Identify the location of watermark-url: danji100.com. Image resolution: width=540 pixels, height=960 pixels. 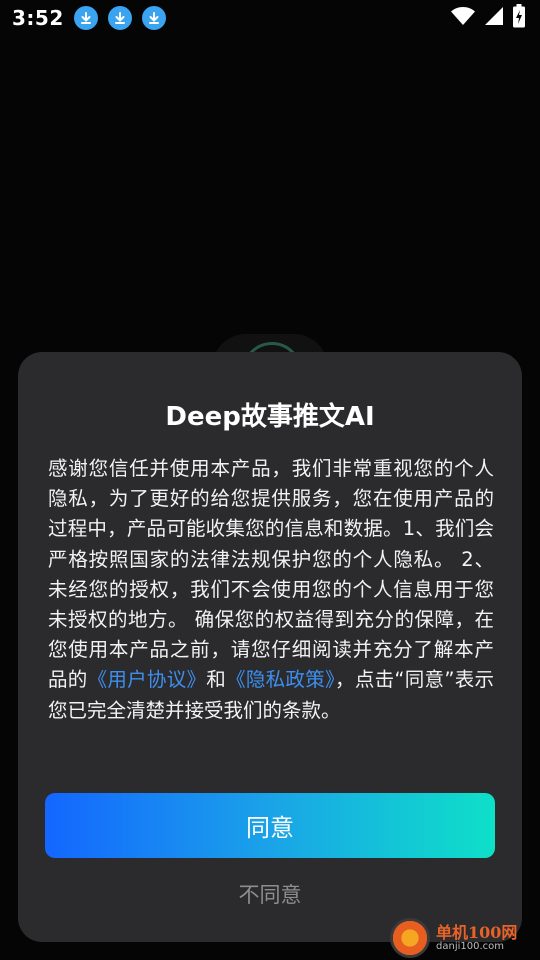
(470, 947).